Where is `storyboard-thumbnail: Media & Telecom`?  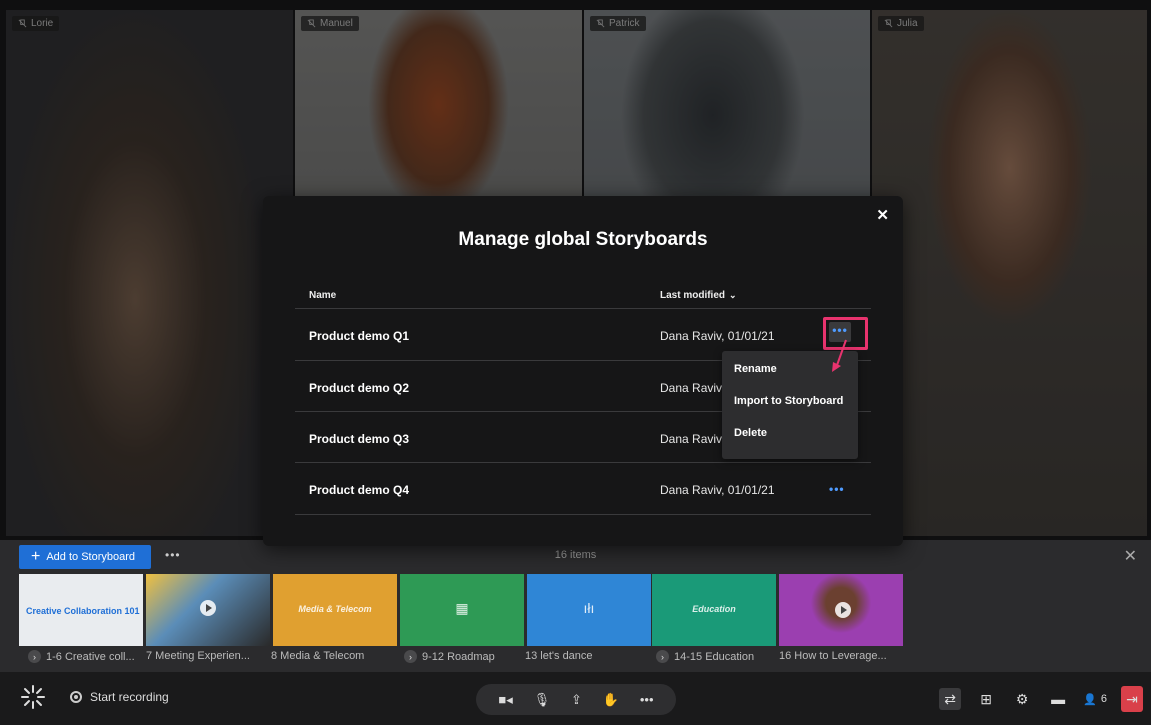
storyboard-thumbnail: Media & Telecom is located at coordinates (335, 610).